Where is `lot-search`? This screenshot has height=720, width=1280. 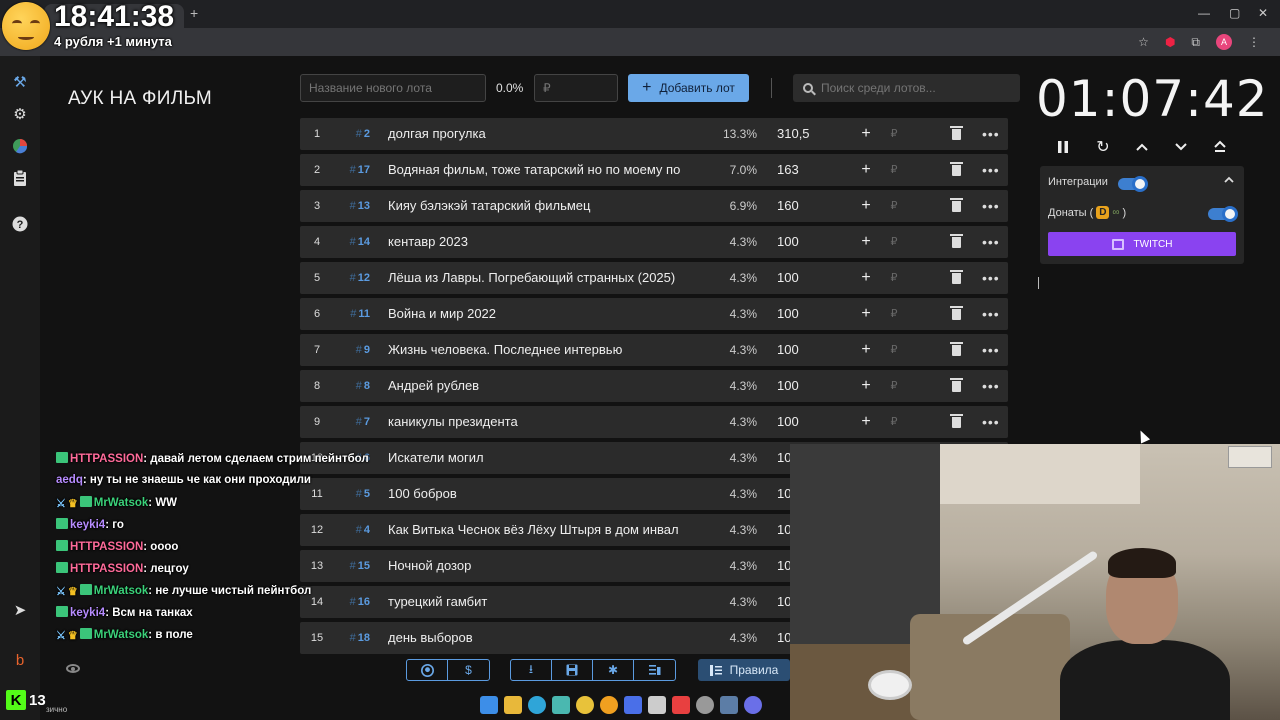 lot-search is located at coordinates (906, 88).